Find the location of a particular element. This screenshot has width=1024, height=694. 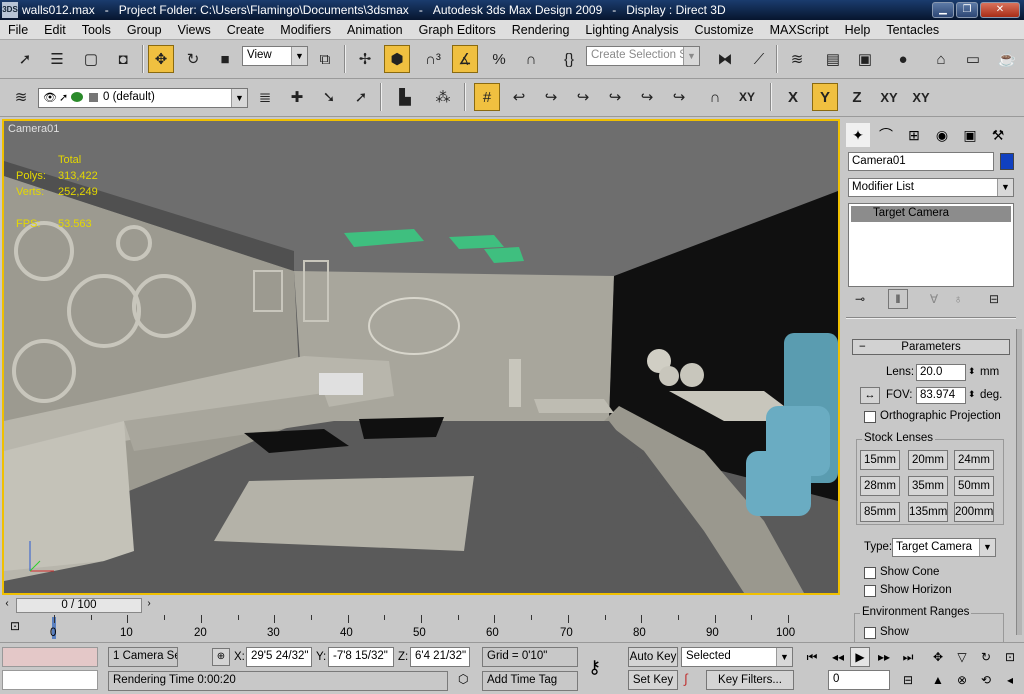

create-tab-icon: ✦ is located at coordinates (858, 135).